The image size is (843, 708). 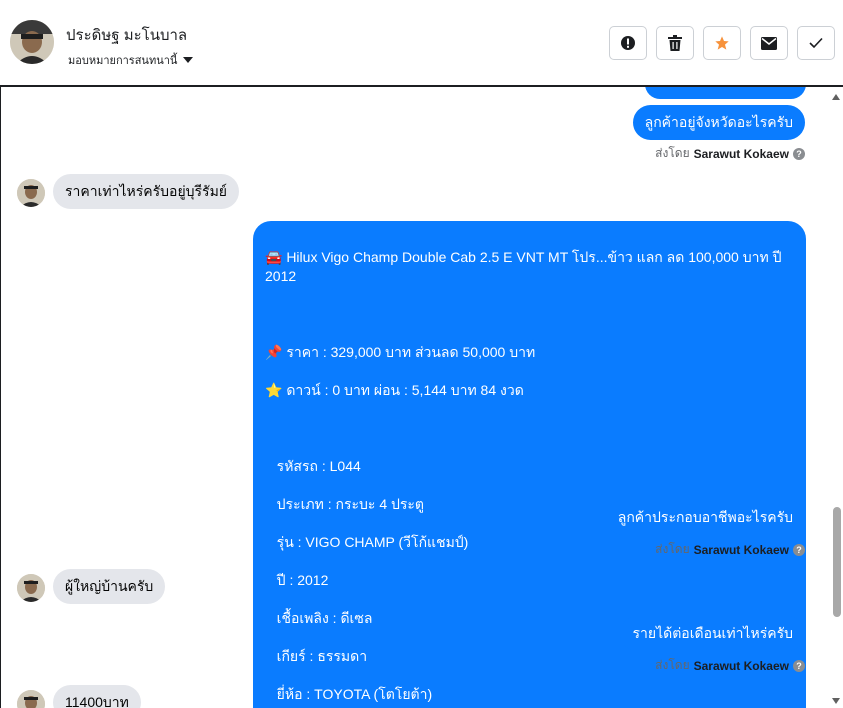 What do you see at coordinates (146, 191) in the screenshot?
I see `message-bubble-incoming: ราคาเท่าไหร่ครับอยู่บุรีรัมย์` at bounding box center [146, 191].